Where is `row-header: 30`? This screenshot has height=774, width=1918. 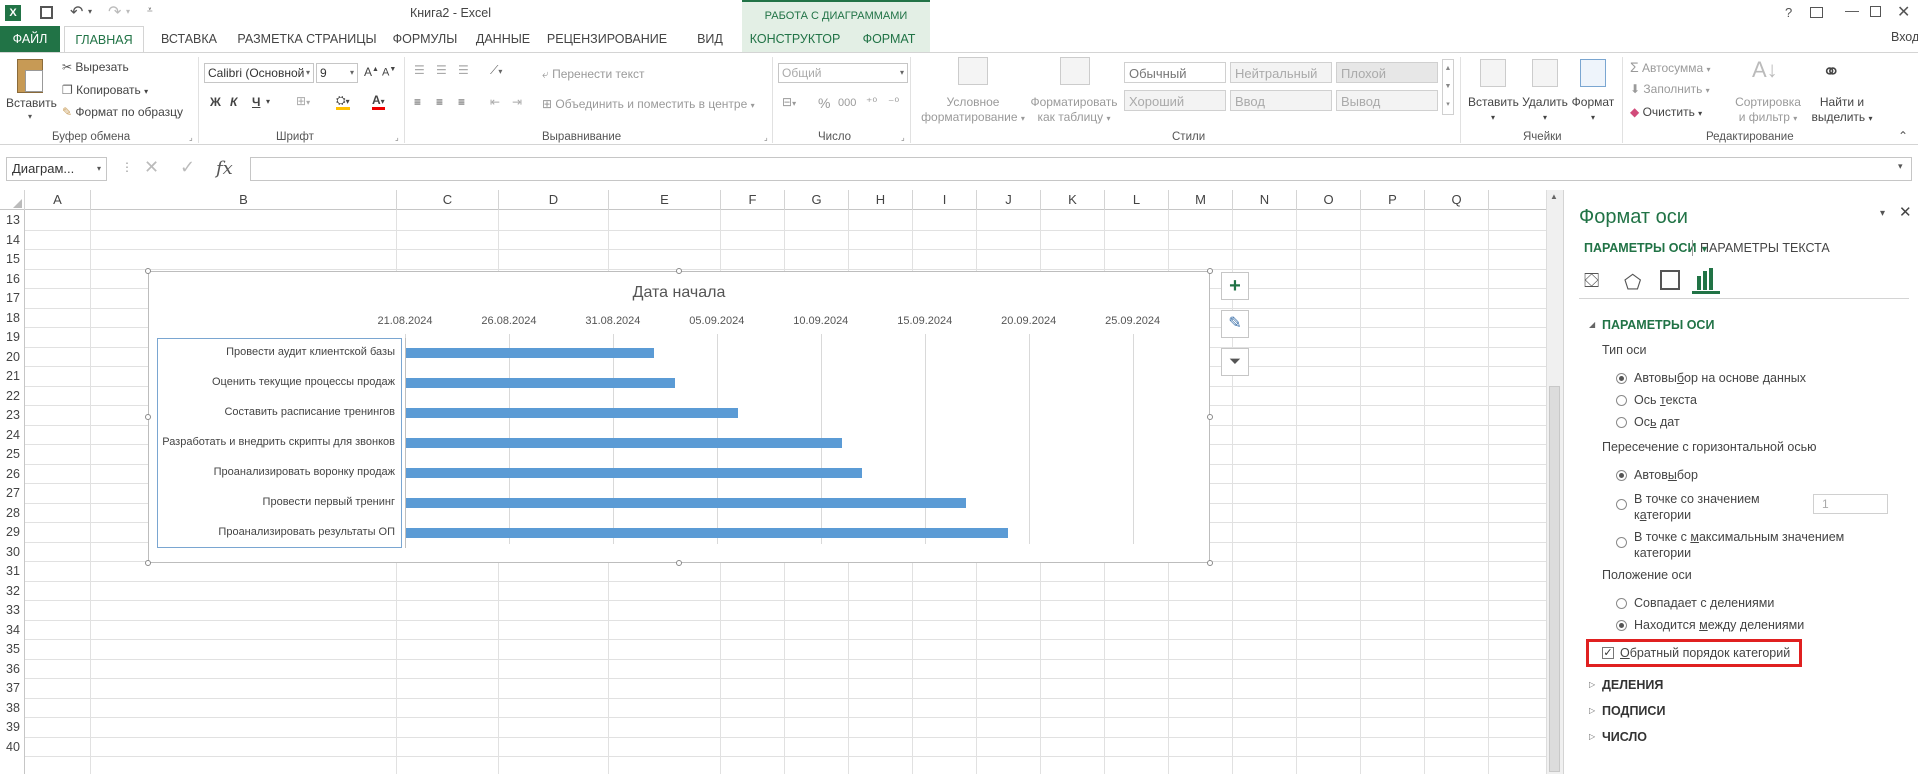 row-header: 30 is located at coordinates (12, 552).